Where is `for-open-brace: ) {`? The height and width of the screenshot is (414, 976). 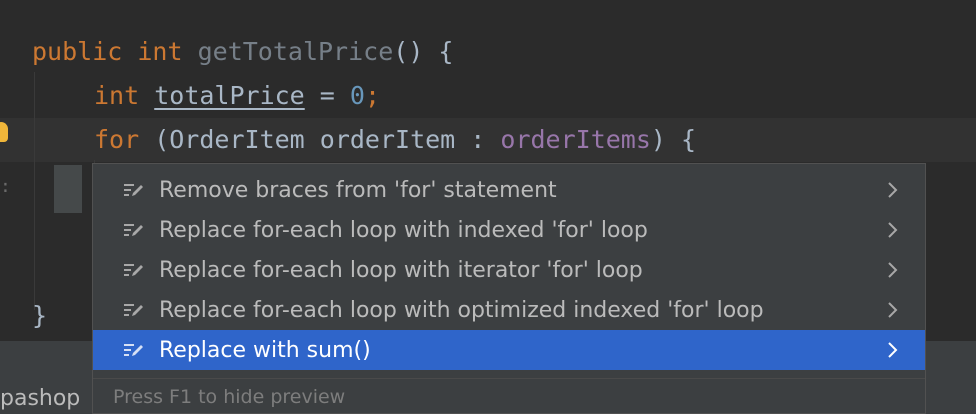 for-open-brace: ) { is located at coordinates (673, 139).